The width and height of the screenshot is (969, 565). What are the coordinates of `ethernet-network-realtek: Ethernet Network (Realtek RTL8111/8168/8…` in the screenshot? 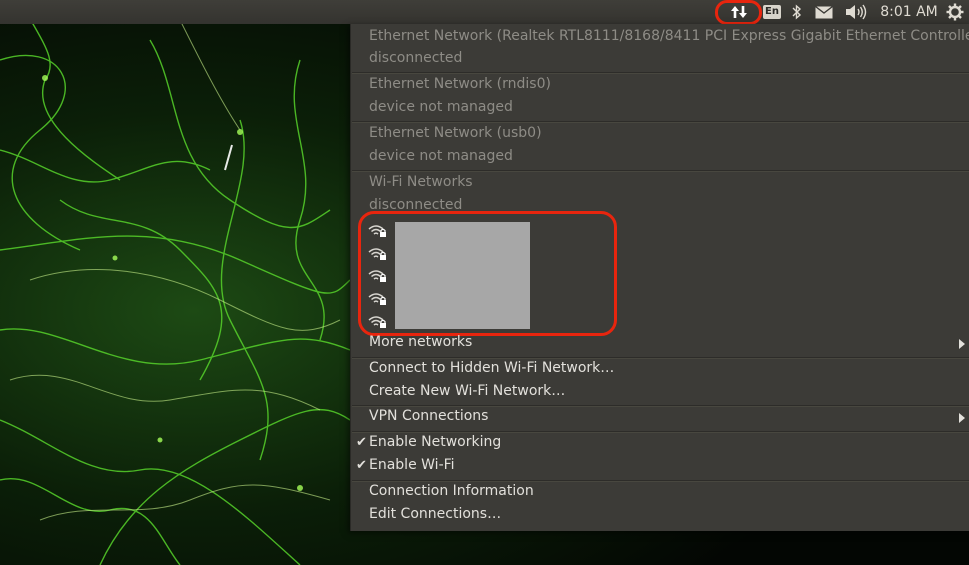 It's located at (660, 38).